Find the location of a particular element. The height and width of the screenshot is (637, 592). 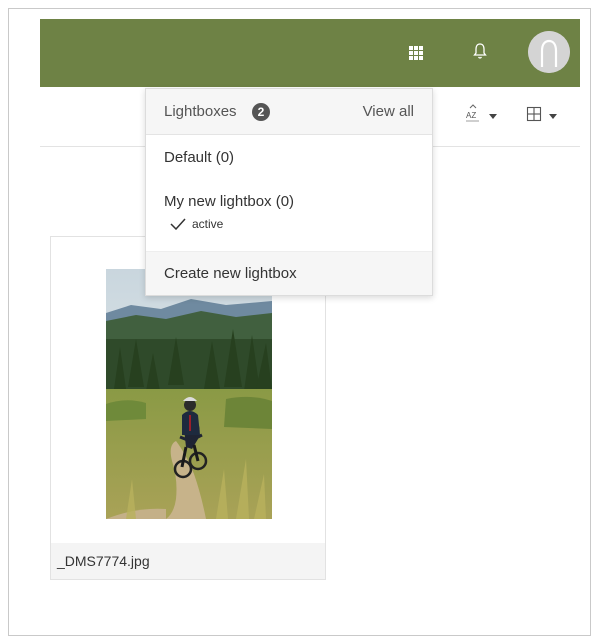

bell-icon is located at coordinates (480, 51).